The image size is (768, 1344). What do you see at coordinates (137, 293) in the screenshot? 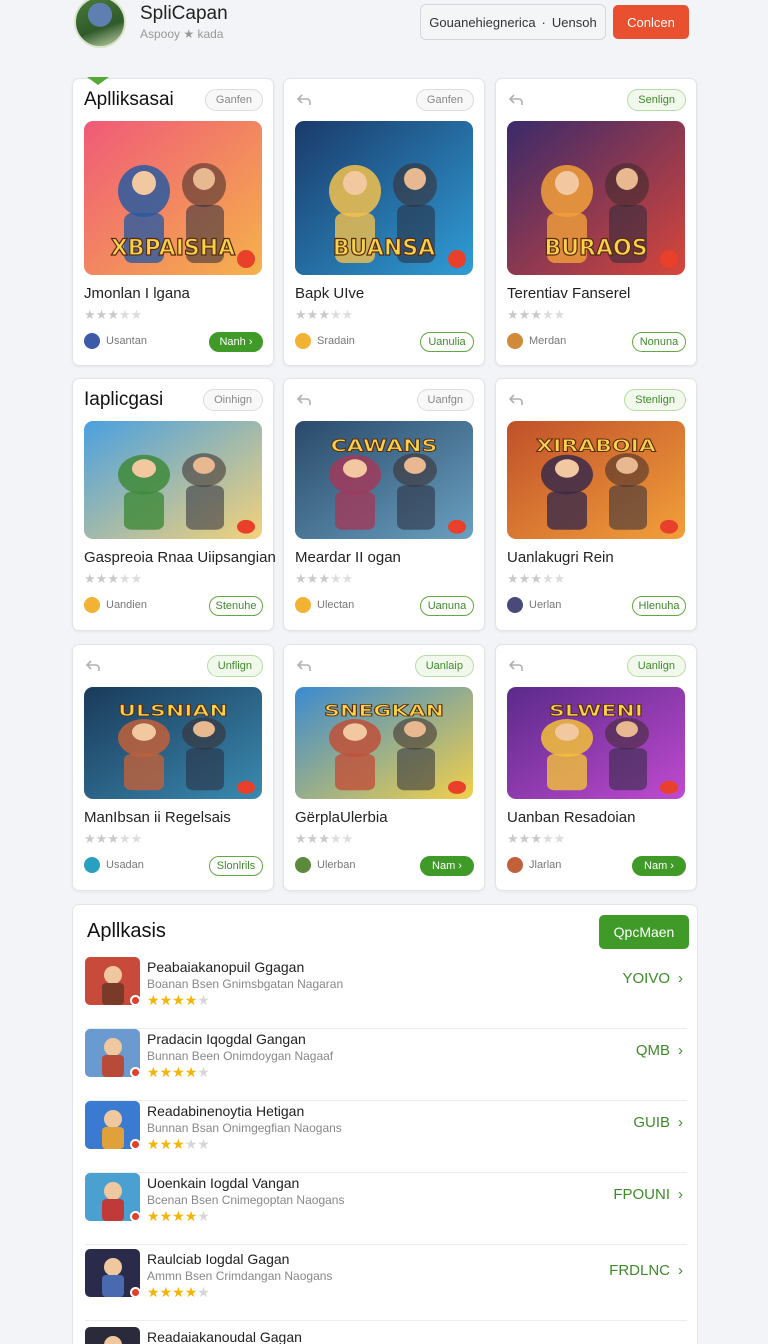
I see `card-app-name: Jmonlan I lgana` at bounding box center [137, 293].